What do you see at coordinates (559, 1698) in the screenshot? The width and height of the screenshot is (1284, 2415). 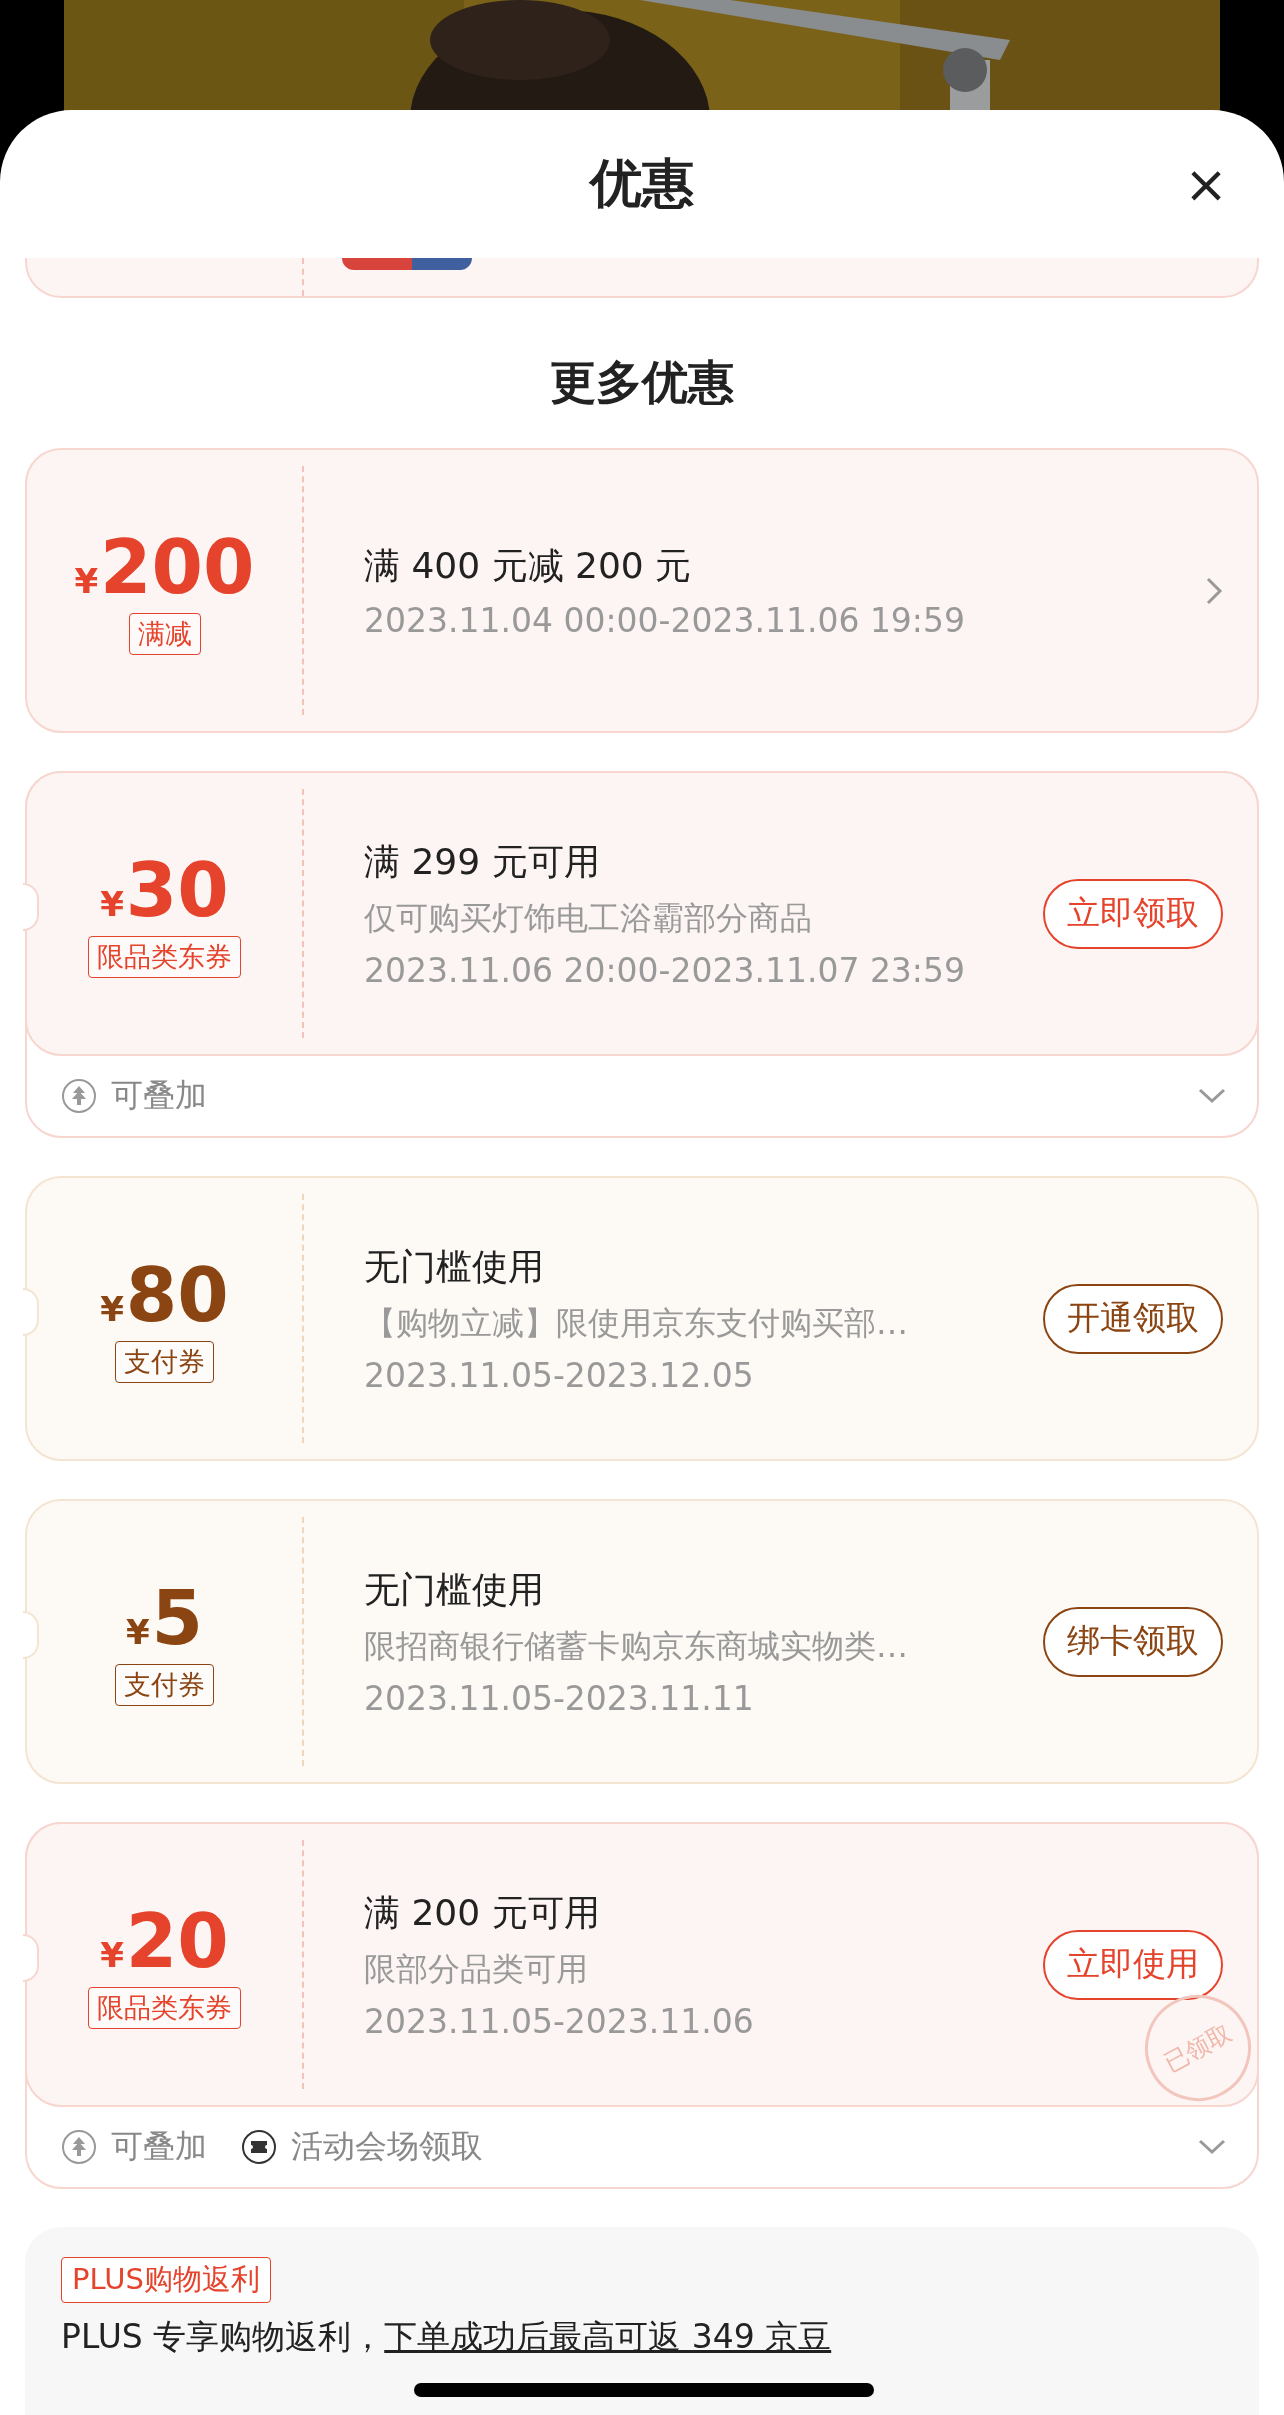 I see `validity-date: 2023.11.05-2023.11.11` at bounding box center [559, 1698].